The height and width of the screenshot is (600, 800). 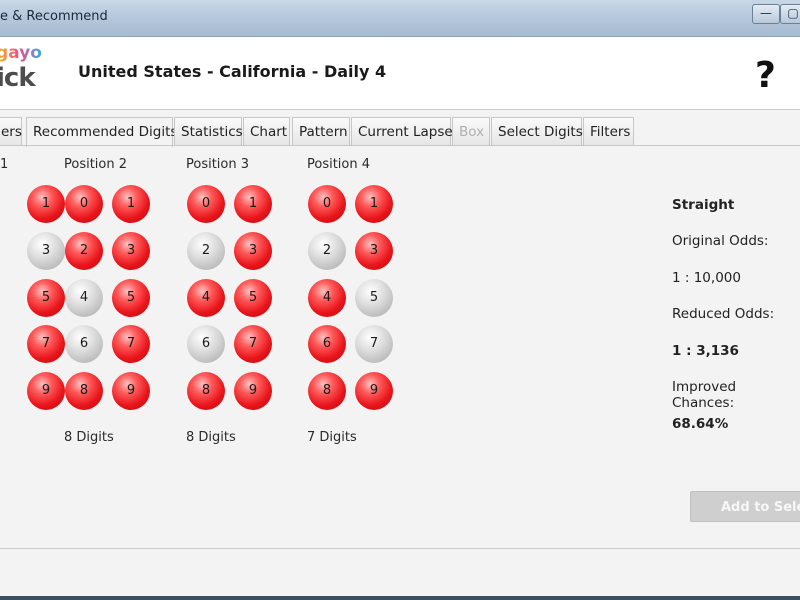 What do you see at coordinates (253, 391) in the screenshot?
I see `digit-ball-p3-9: 9` at bounding box center [253, 391].